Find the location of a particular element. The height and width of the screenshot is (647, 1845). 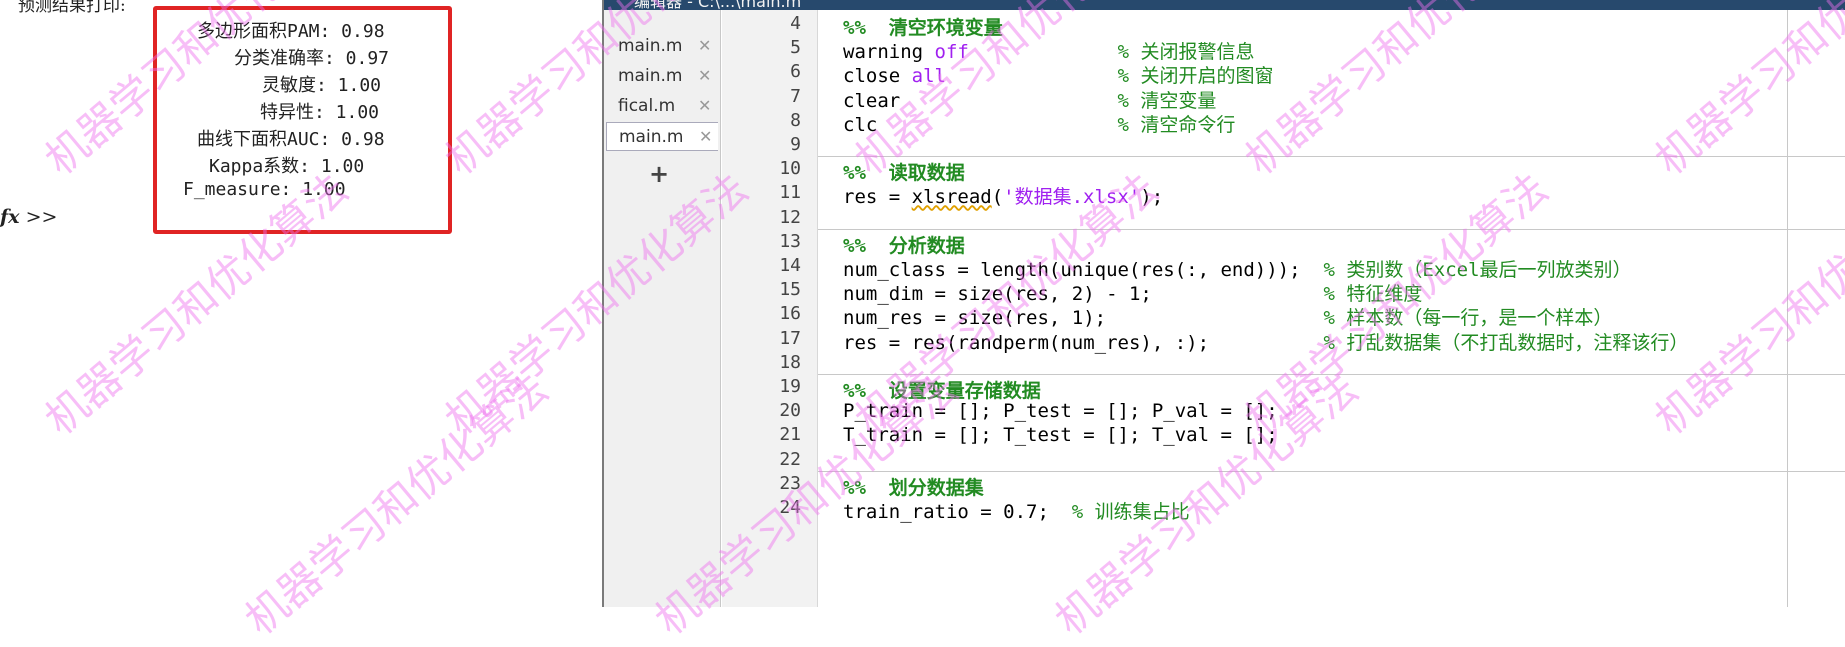

metric-line: 分类准确率: 0.97 is located at coordinates (312, 58).